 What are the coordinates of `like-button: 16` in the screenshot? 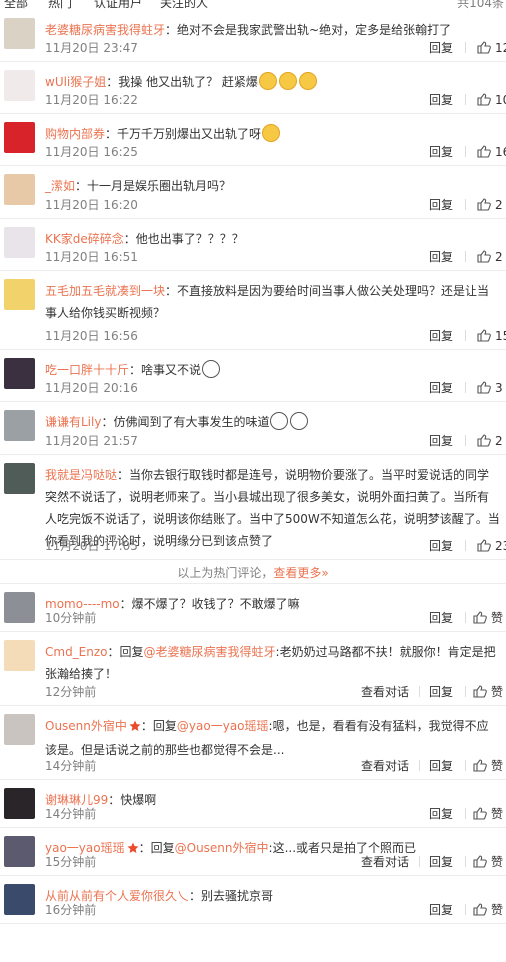 It's located at (491, 152).